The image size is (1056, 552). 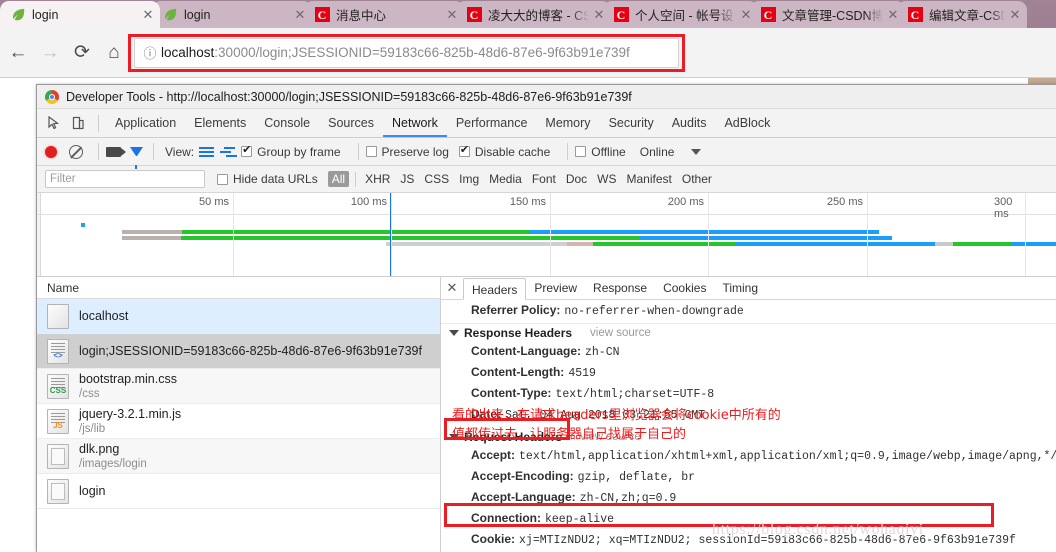 What do you see at coordinates (113, 463) in the screenshot?
I see `request-path: /images/login` at bounding box center [113, 463].